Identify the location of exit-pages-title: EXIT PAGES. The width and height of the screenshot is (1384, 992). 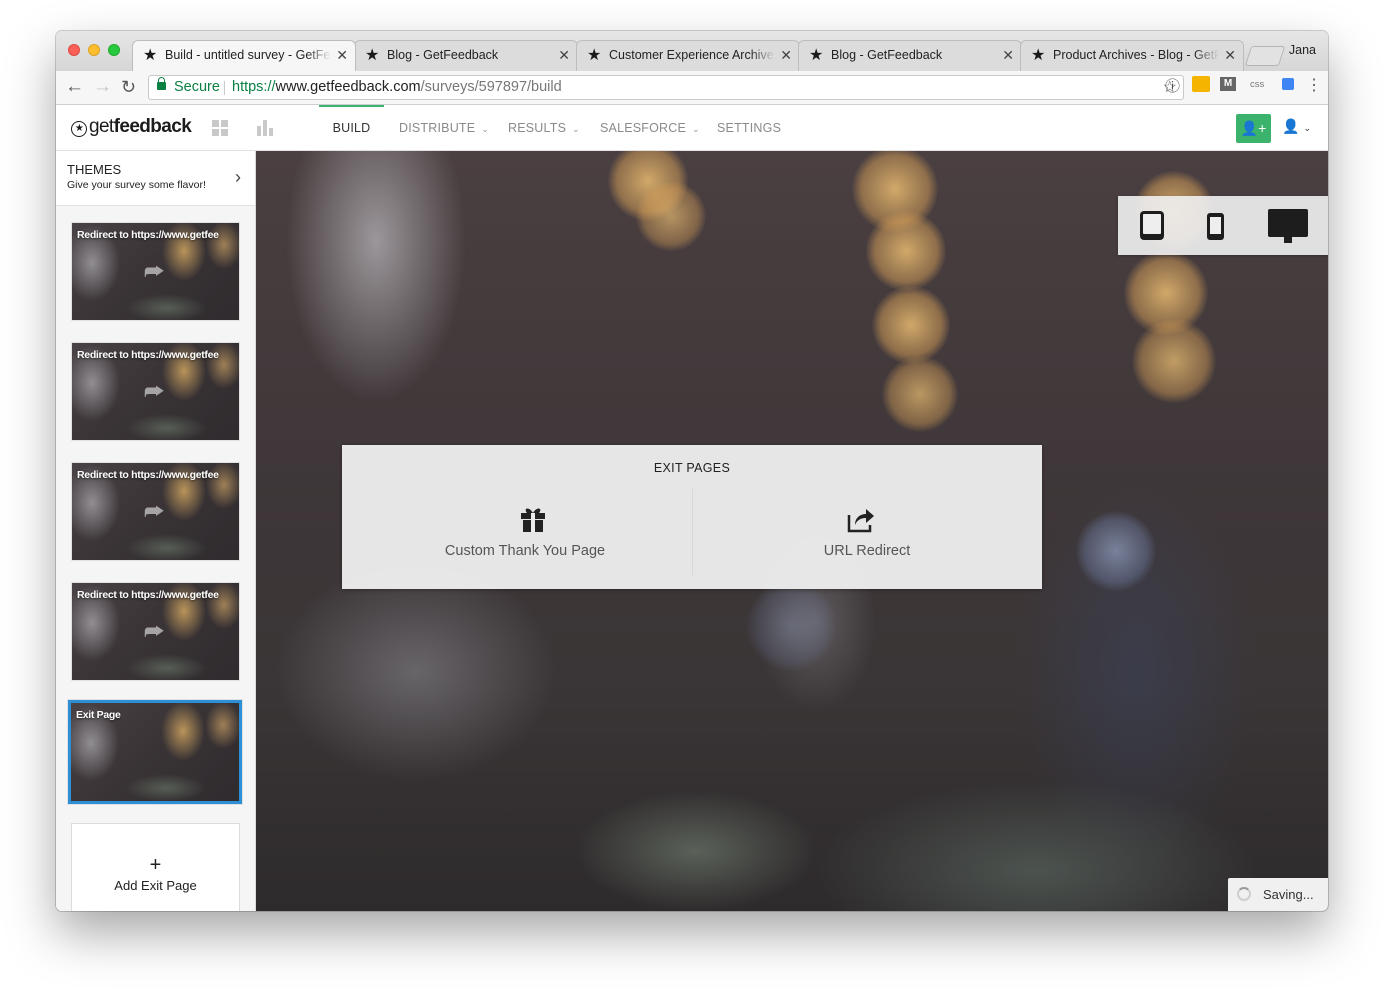
(692, 468).